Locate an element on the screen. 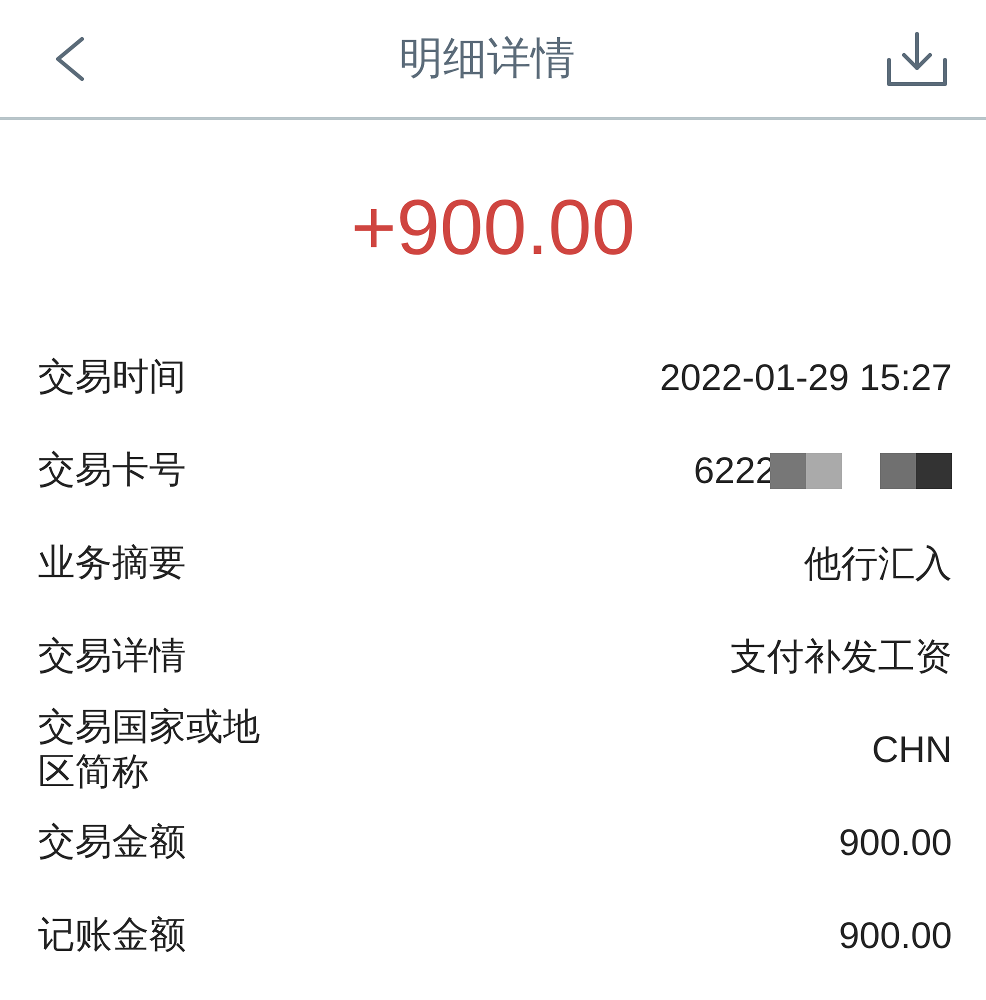  page-title: 明细详情 is located at coordinates (487, 59).